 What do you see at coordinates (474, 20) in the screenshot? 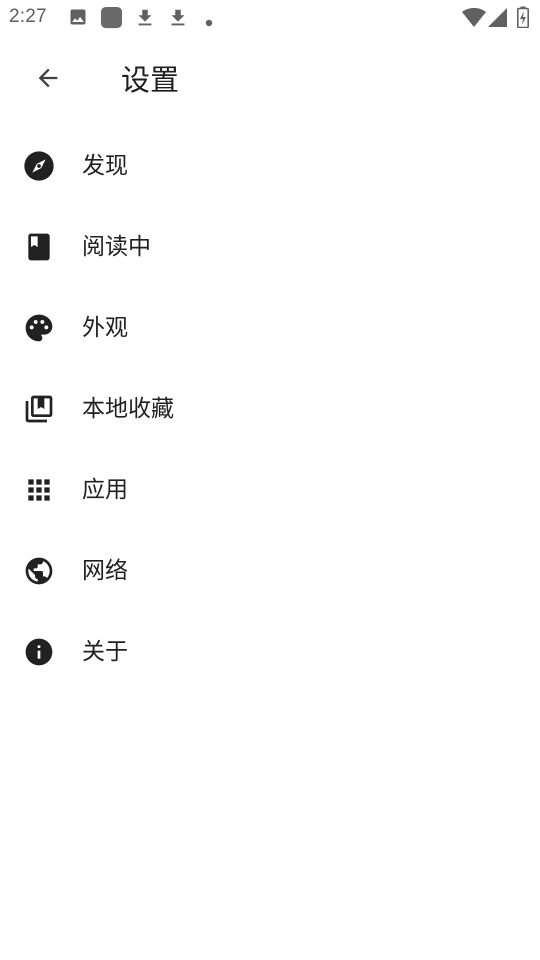
I see `wifi-icon` at bounding box center [474, 20].